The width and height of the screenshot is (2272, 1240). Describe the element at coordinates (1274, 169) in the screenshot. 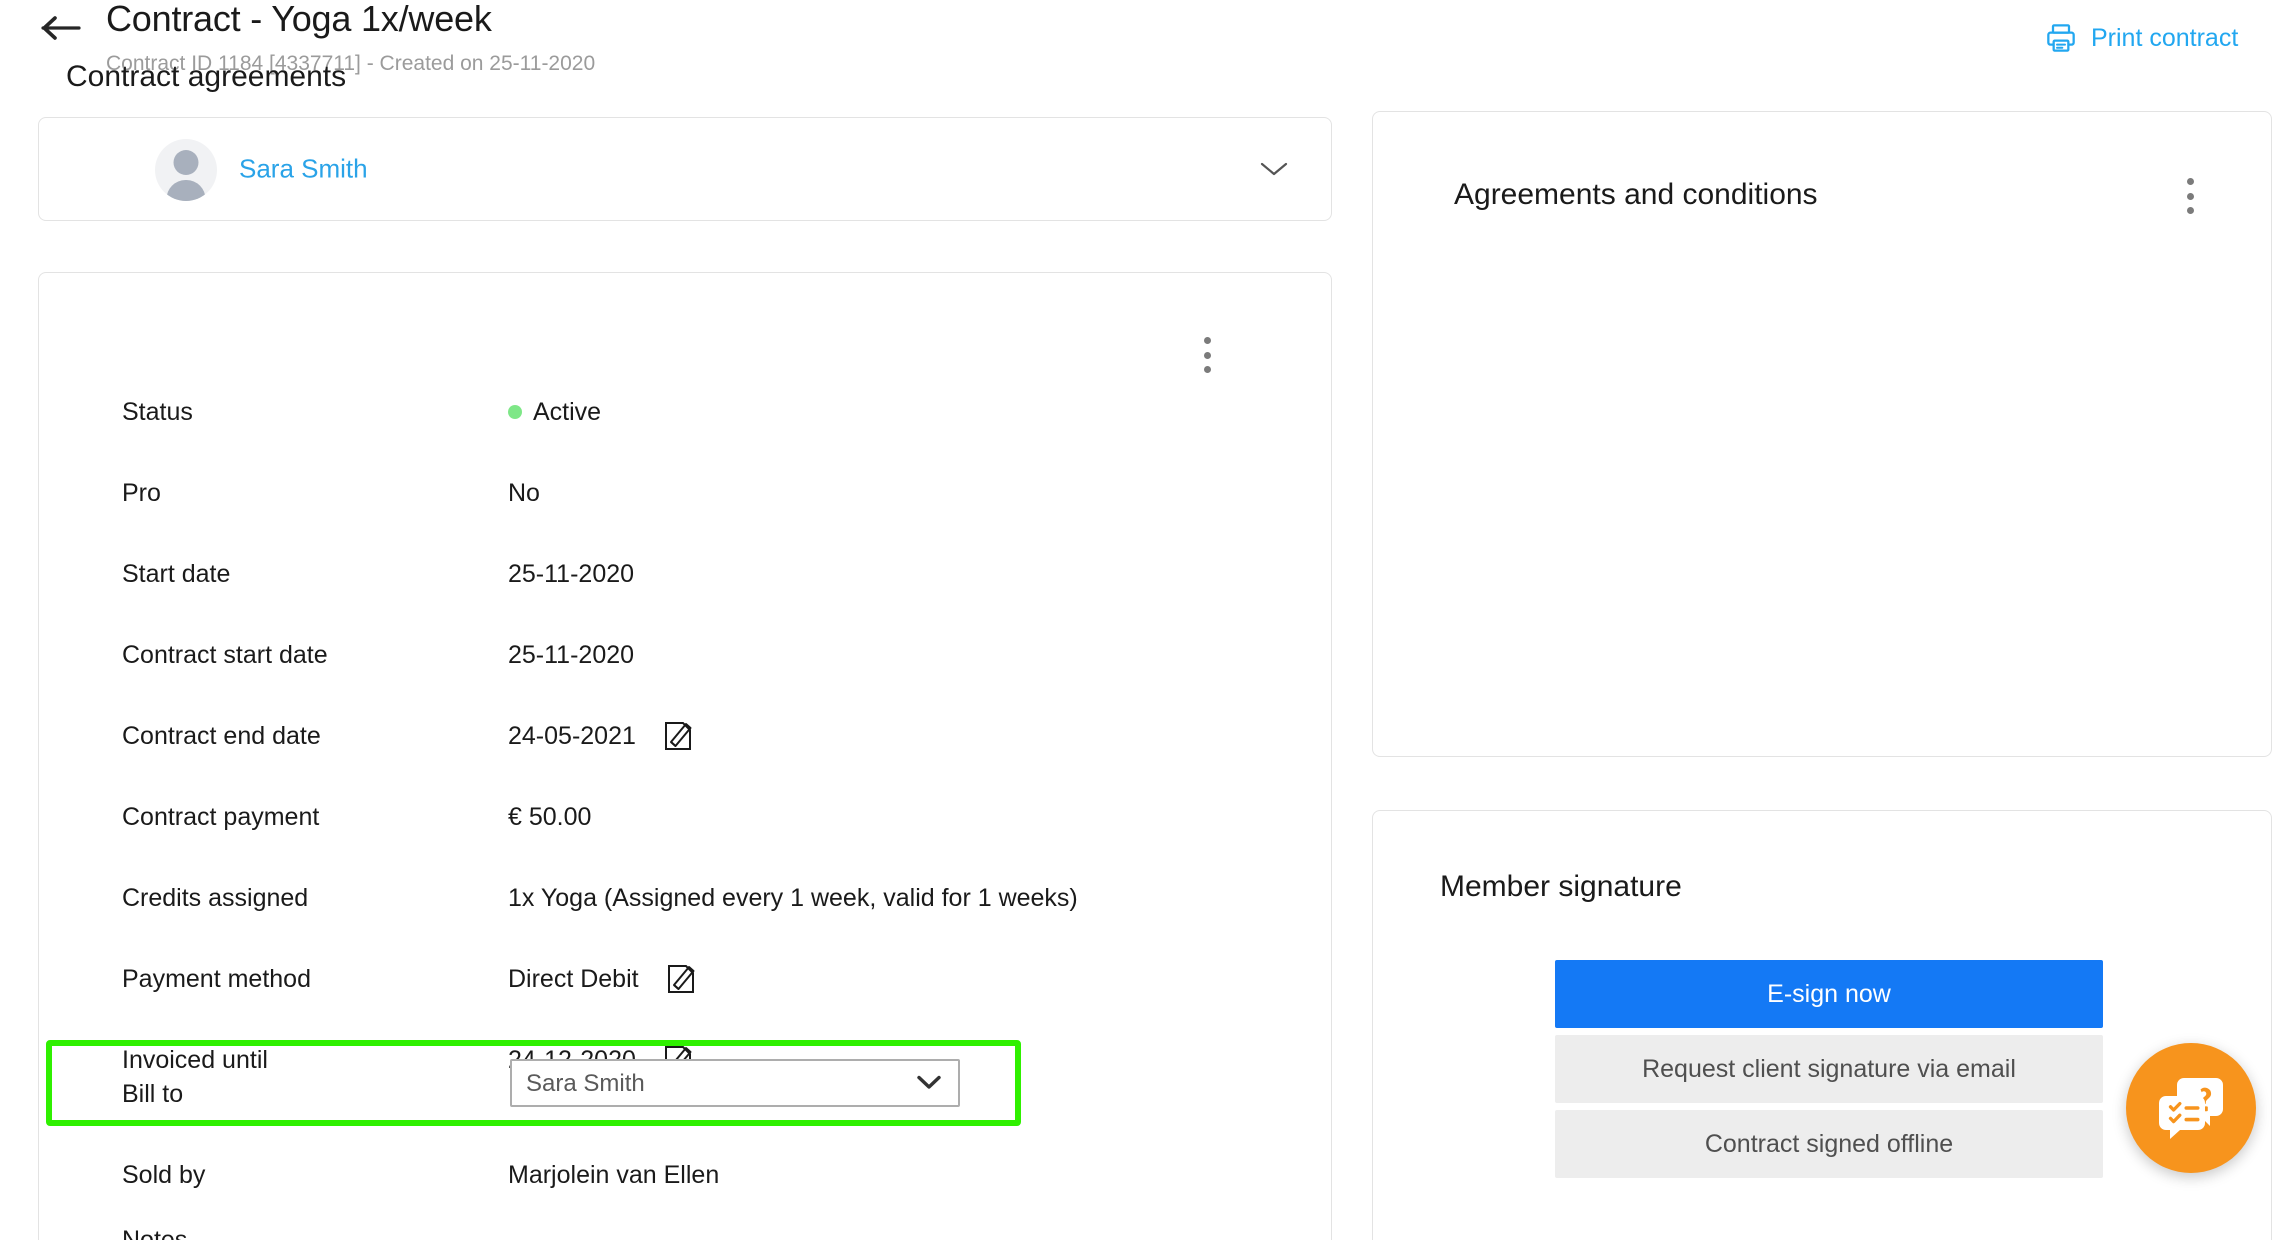

I see `chevron-down-icon` at that location.